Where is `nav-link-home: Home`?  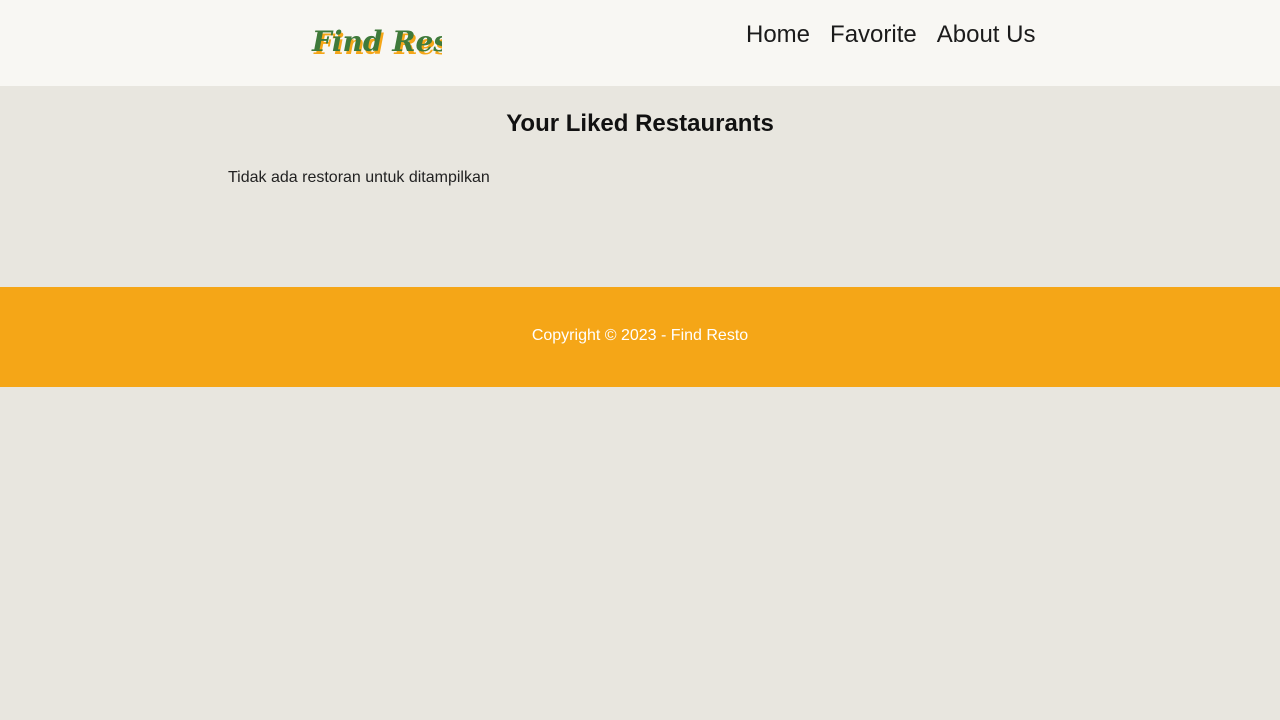 nav-link-home: Home is located at coordinates (778, 35).